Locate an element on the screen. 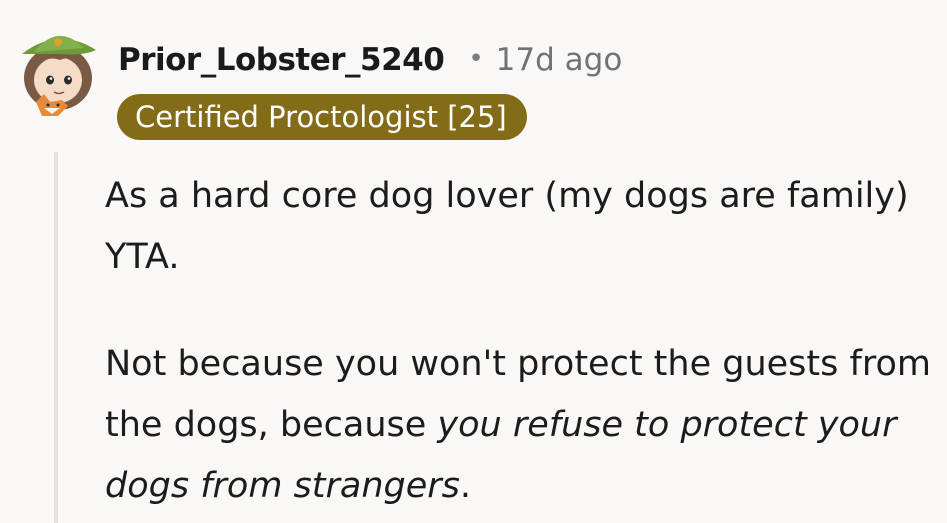  comment-header: Prior_Lobster_5240 • 17d ago is located at coordinates (370, 64).